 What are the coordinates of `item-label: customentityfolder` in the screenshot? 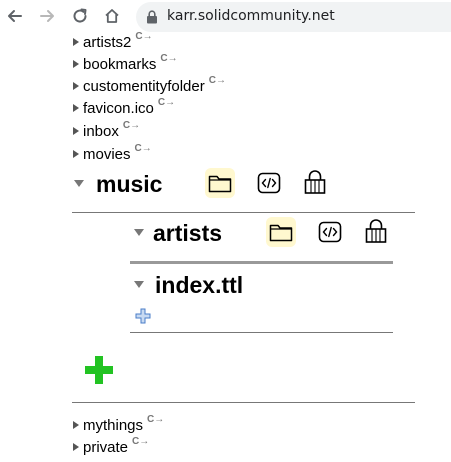 It's located at (144, 86).